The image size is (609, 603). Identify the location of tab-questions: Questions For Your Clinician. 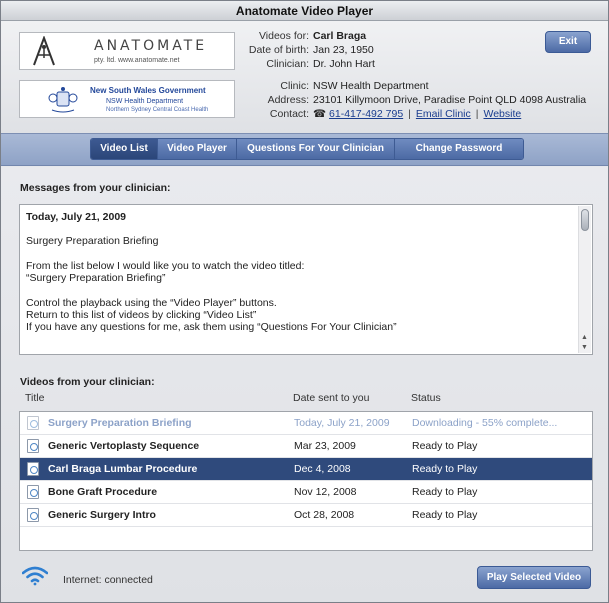
(316, 149).